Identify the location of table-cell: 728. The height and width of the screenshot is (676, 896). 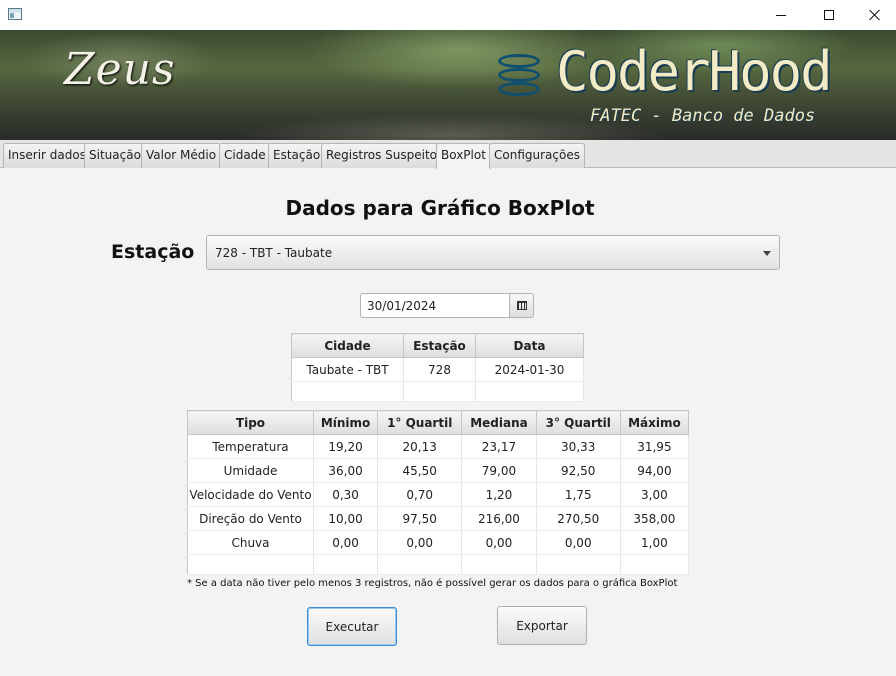
(439, 369).